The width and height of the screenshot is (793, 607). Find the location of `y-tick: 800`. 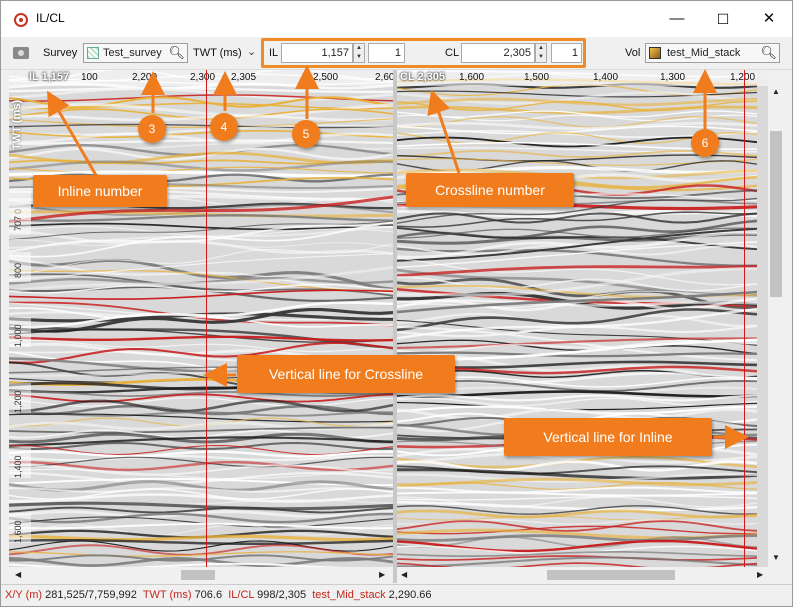

y-tick: 800 is located at coordinates (20, 267).